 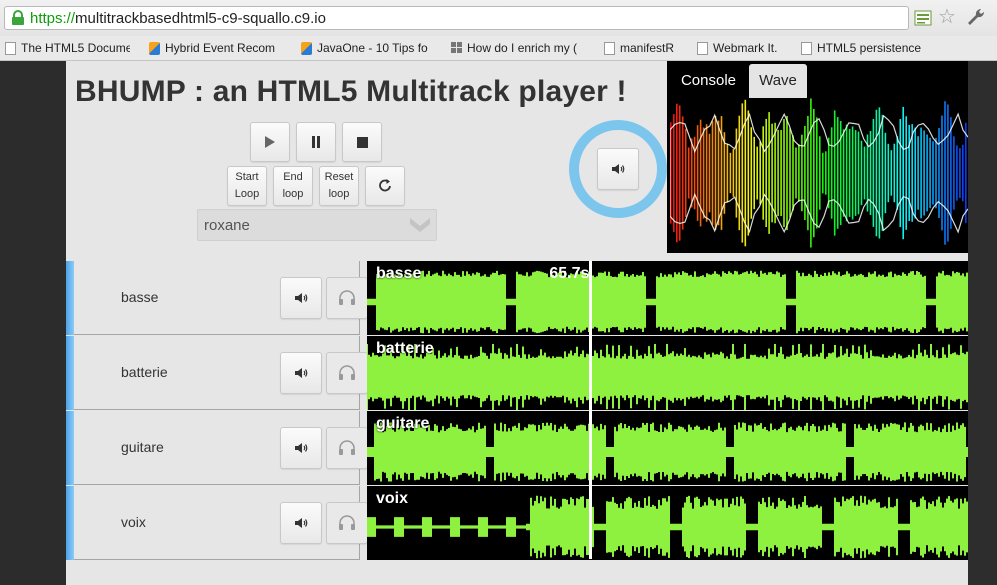 I want to click on bookmark-item: Hybrid Event Recom, so click(x=215, y=48).